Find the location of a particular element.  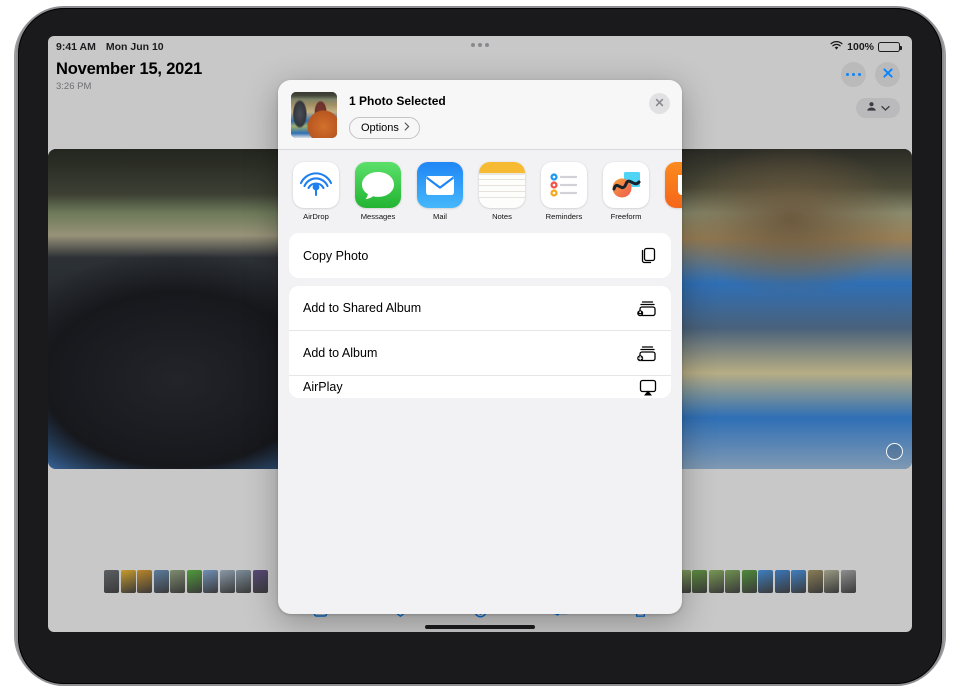

books-icon is located at coordinates (673, 185).